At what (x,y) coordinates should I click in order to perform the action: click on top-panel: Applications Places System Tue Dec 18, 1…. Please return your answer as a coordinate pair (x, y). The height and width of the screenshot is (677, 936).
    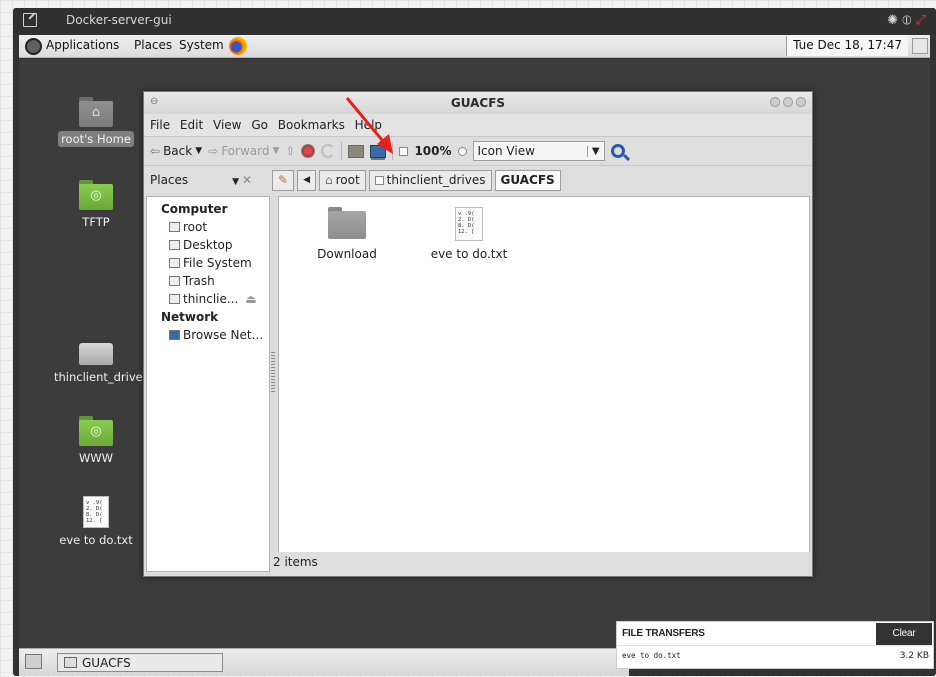
    Looking at the image, I should click on (474, 46).